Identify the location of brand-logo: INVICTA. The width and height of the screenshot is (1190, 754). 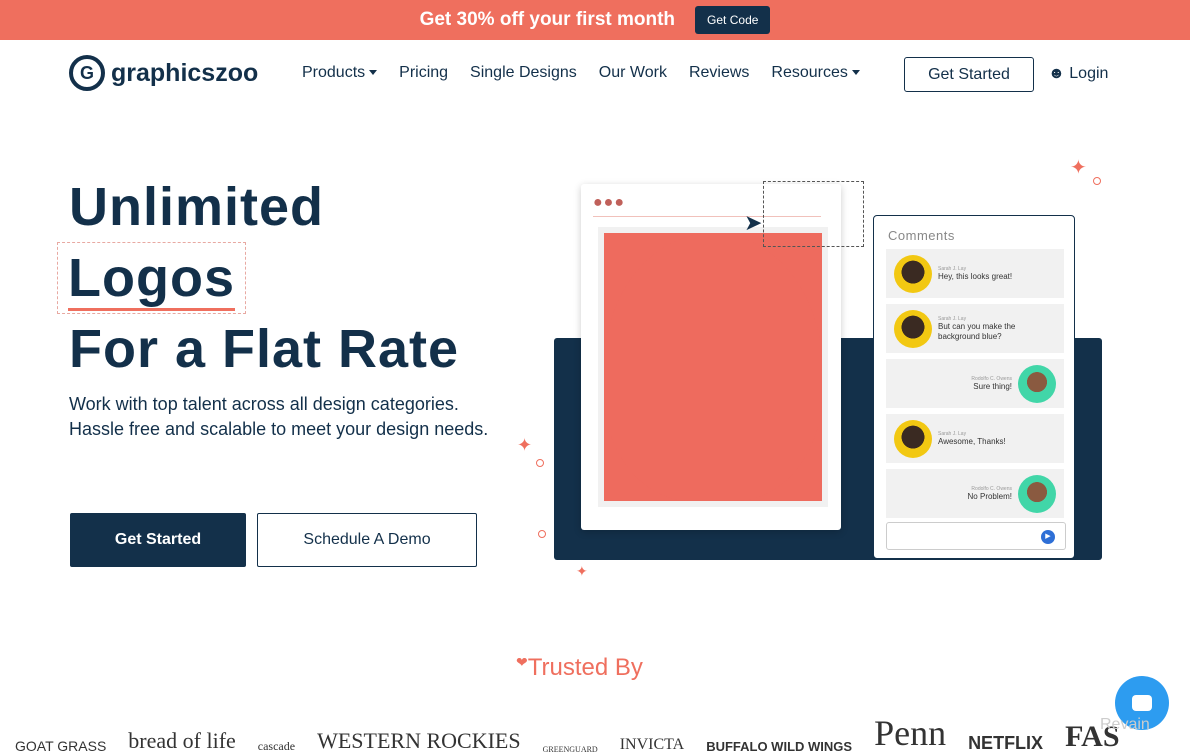
(652, 744).